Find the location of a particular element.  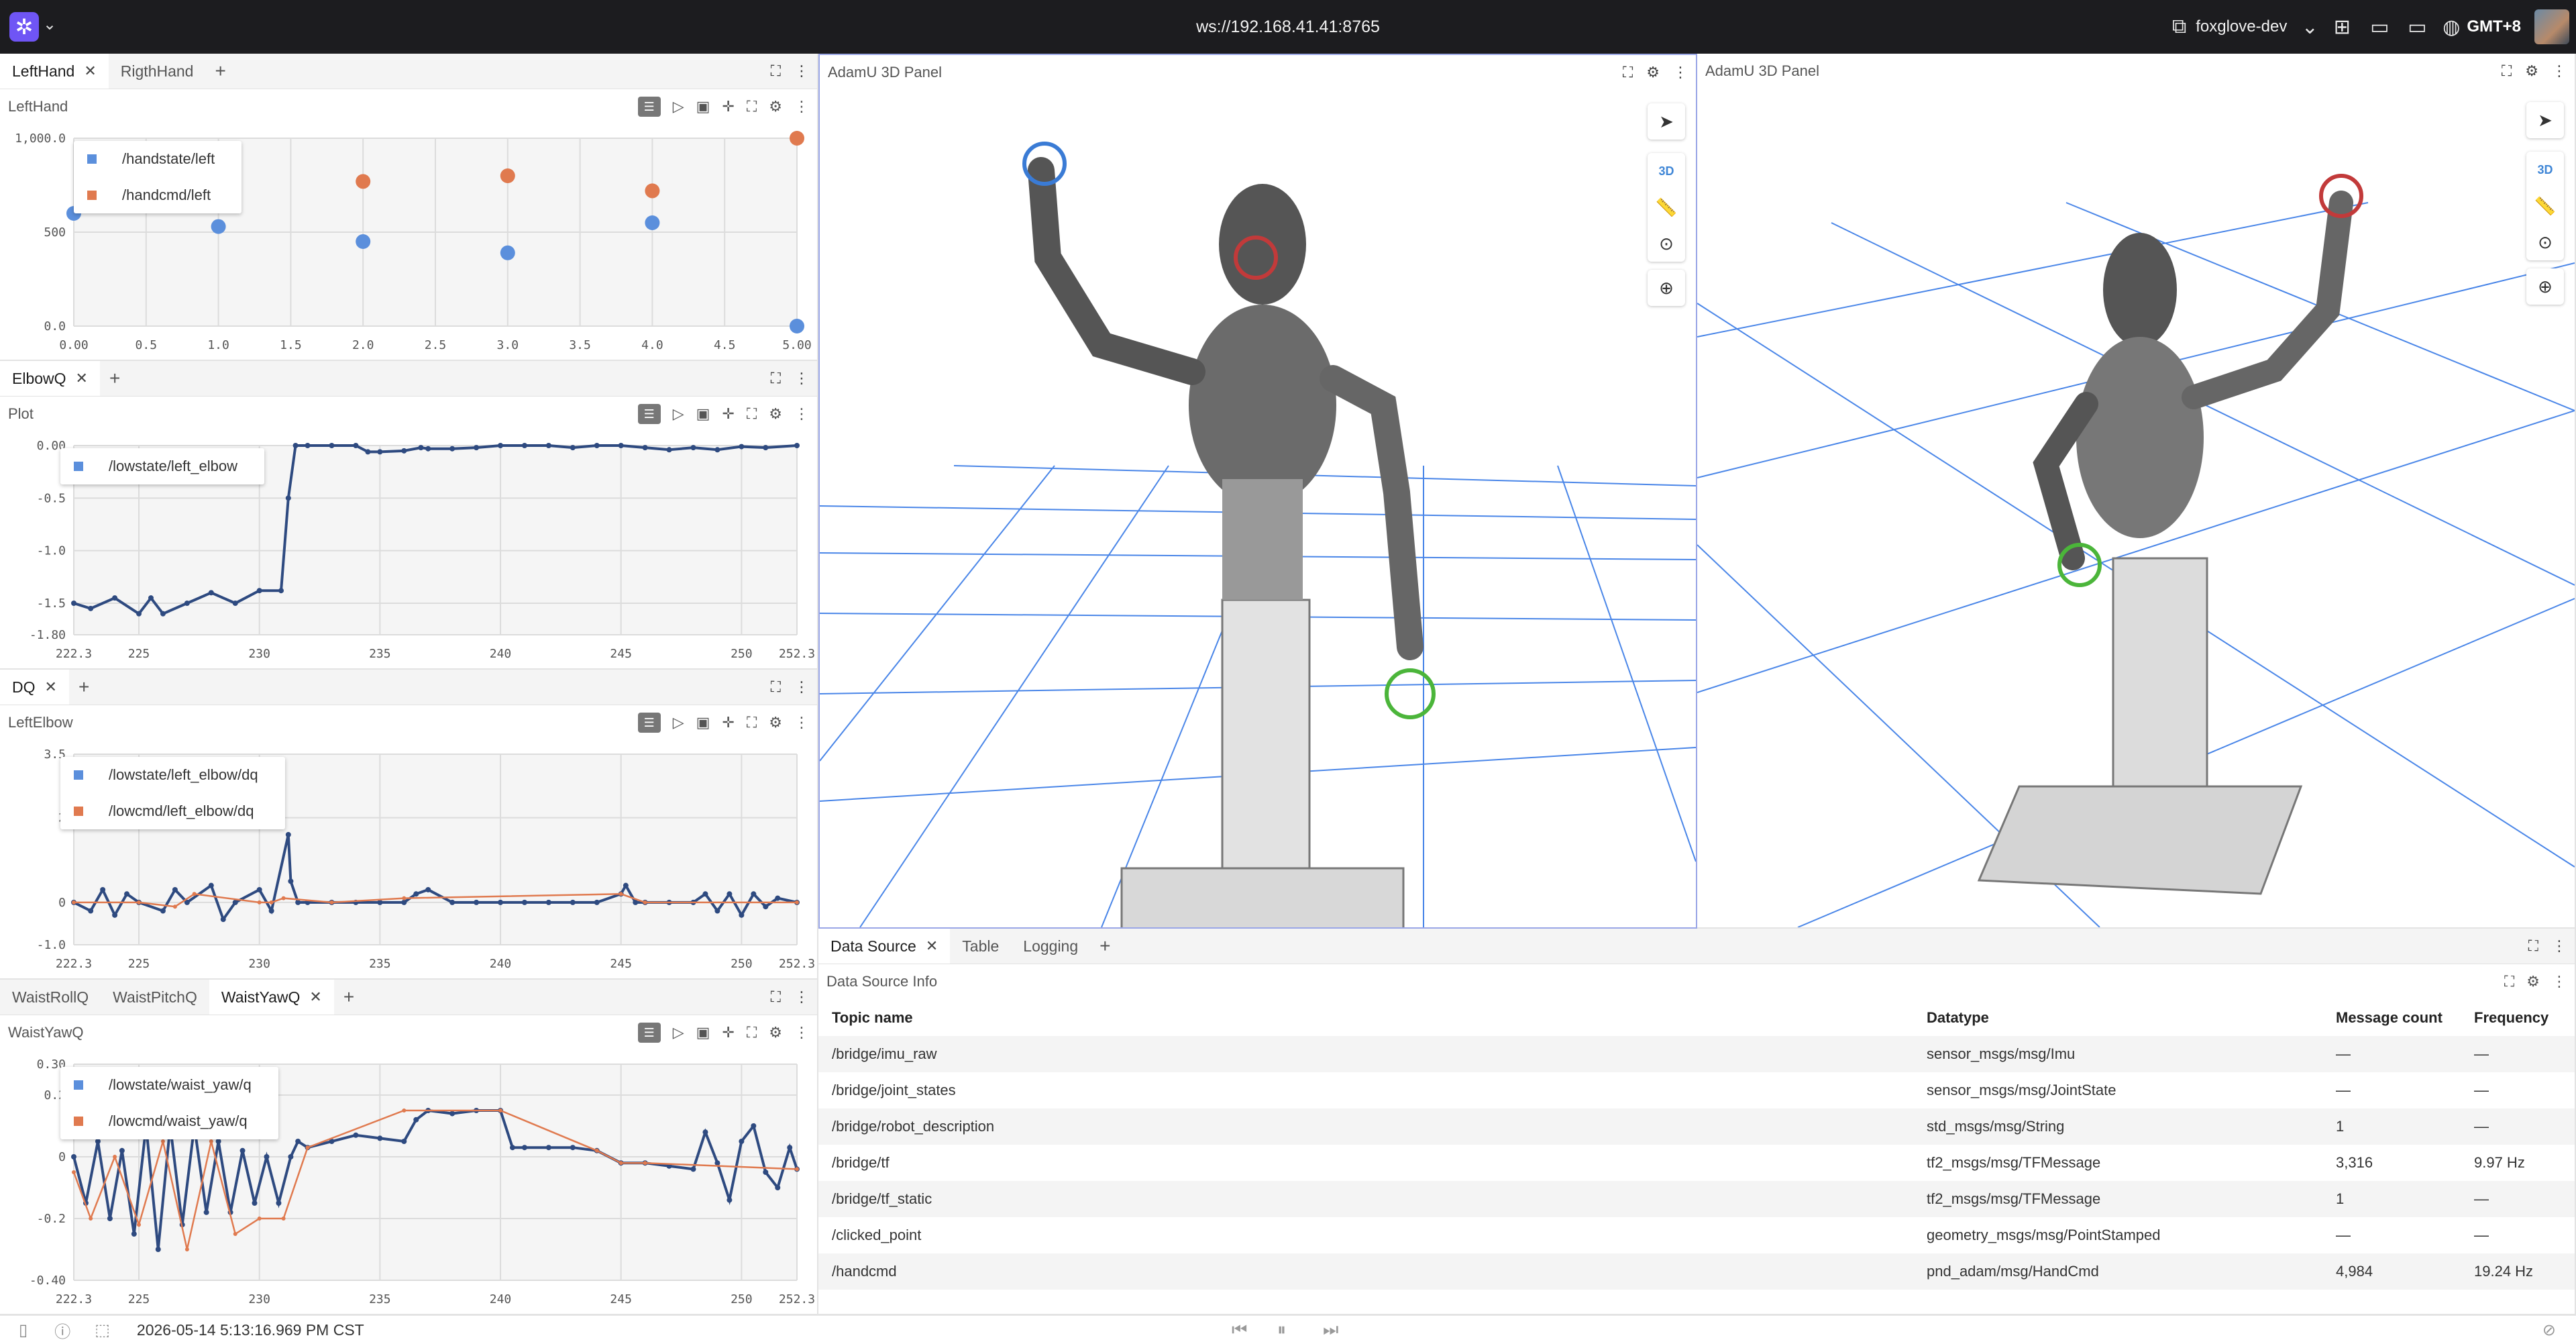

tab-dq: DQ ✕ is located at coordinates (34, 688).